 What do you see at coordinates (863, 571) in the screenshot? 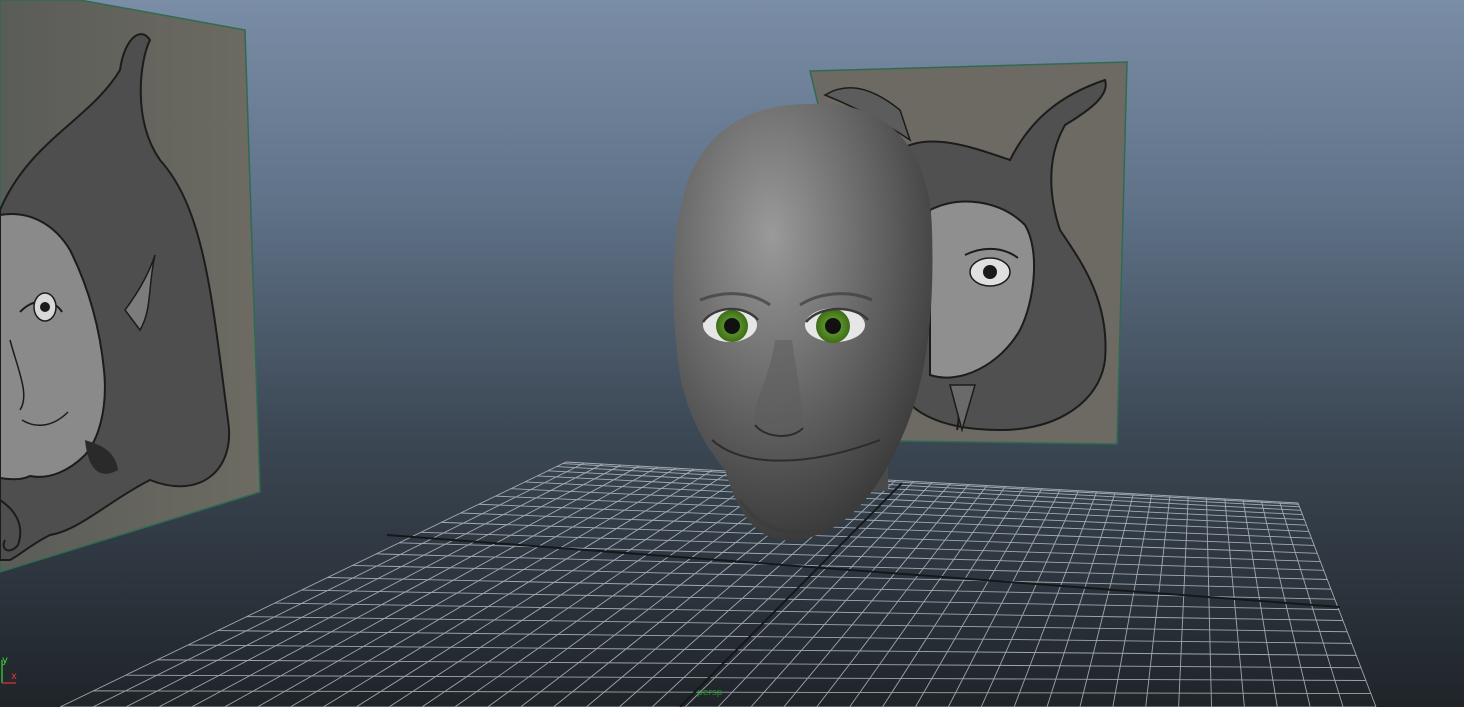
I see `grid-axis-line` at bounding box center [863, 571].